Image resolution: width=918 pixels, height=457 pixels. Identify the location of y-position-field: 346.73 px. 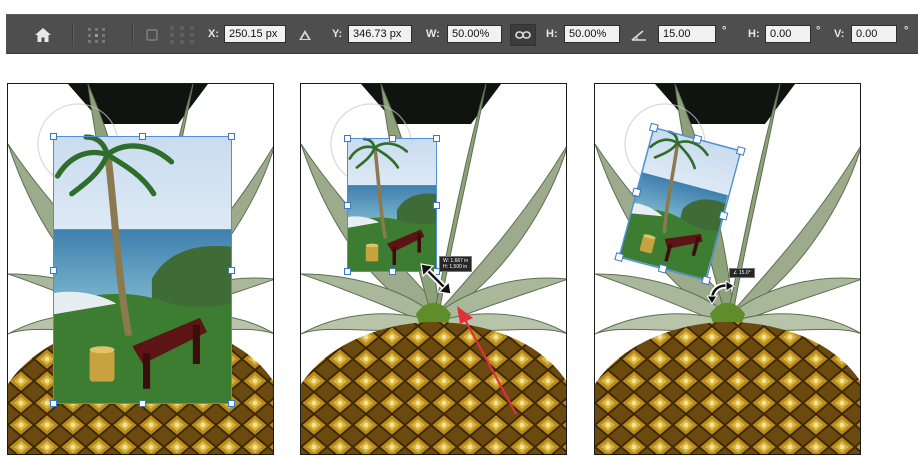
(380, 34).